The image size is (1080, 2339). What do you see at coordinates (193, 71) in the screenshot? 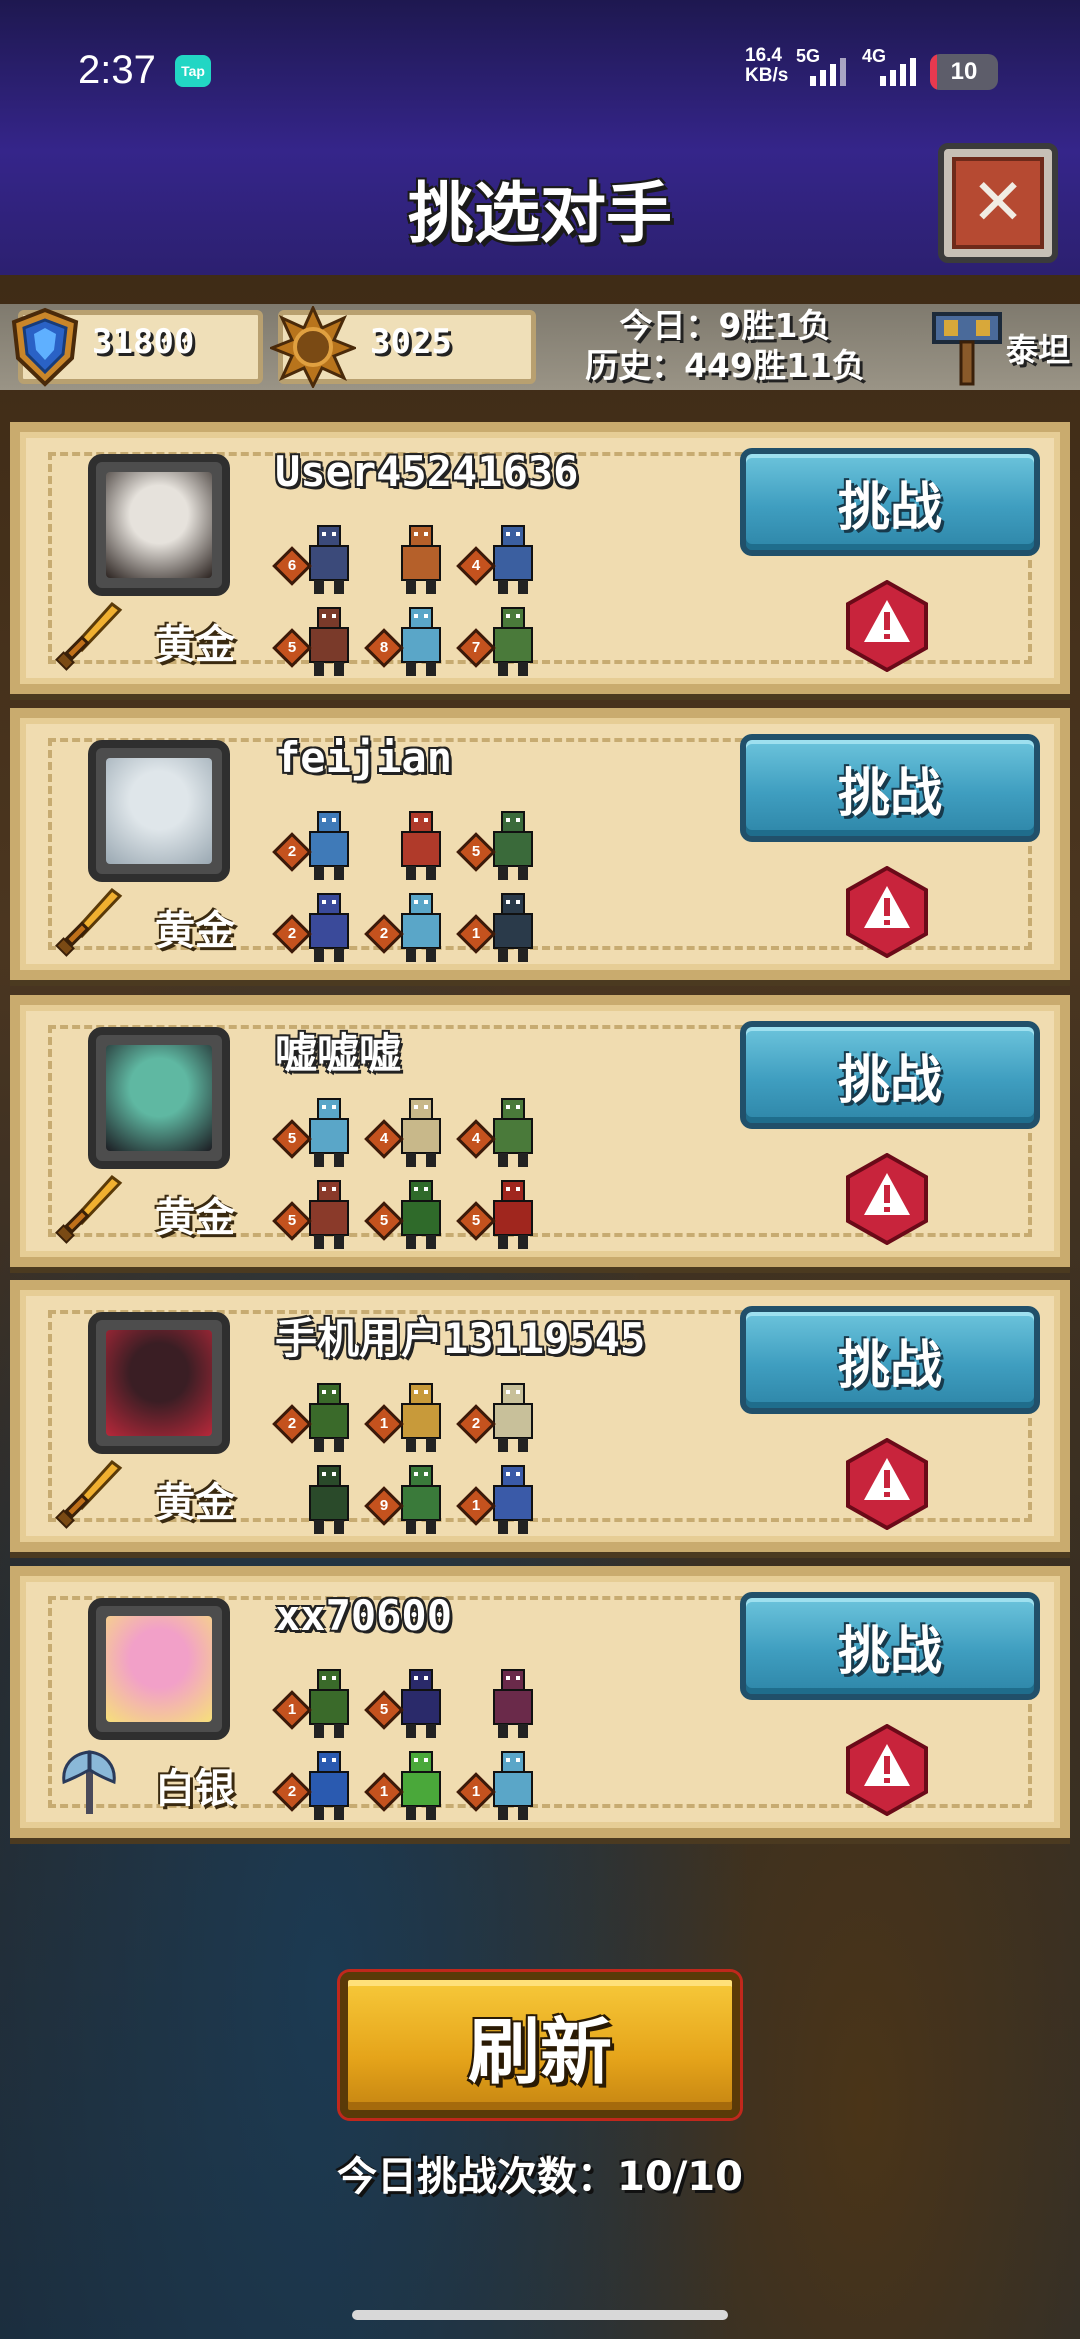
I see `tap-app-icon: Tap` at bounding box center [193, 71].